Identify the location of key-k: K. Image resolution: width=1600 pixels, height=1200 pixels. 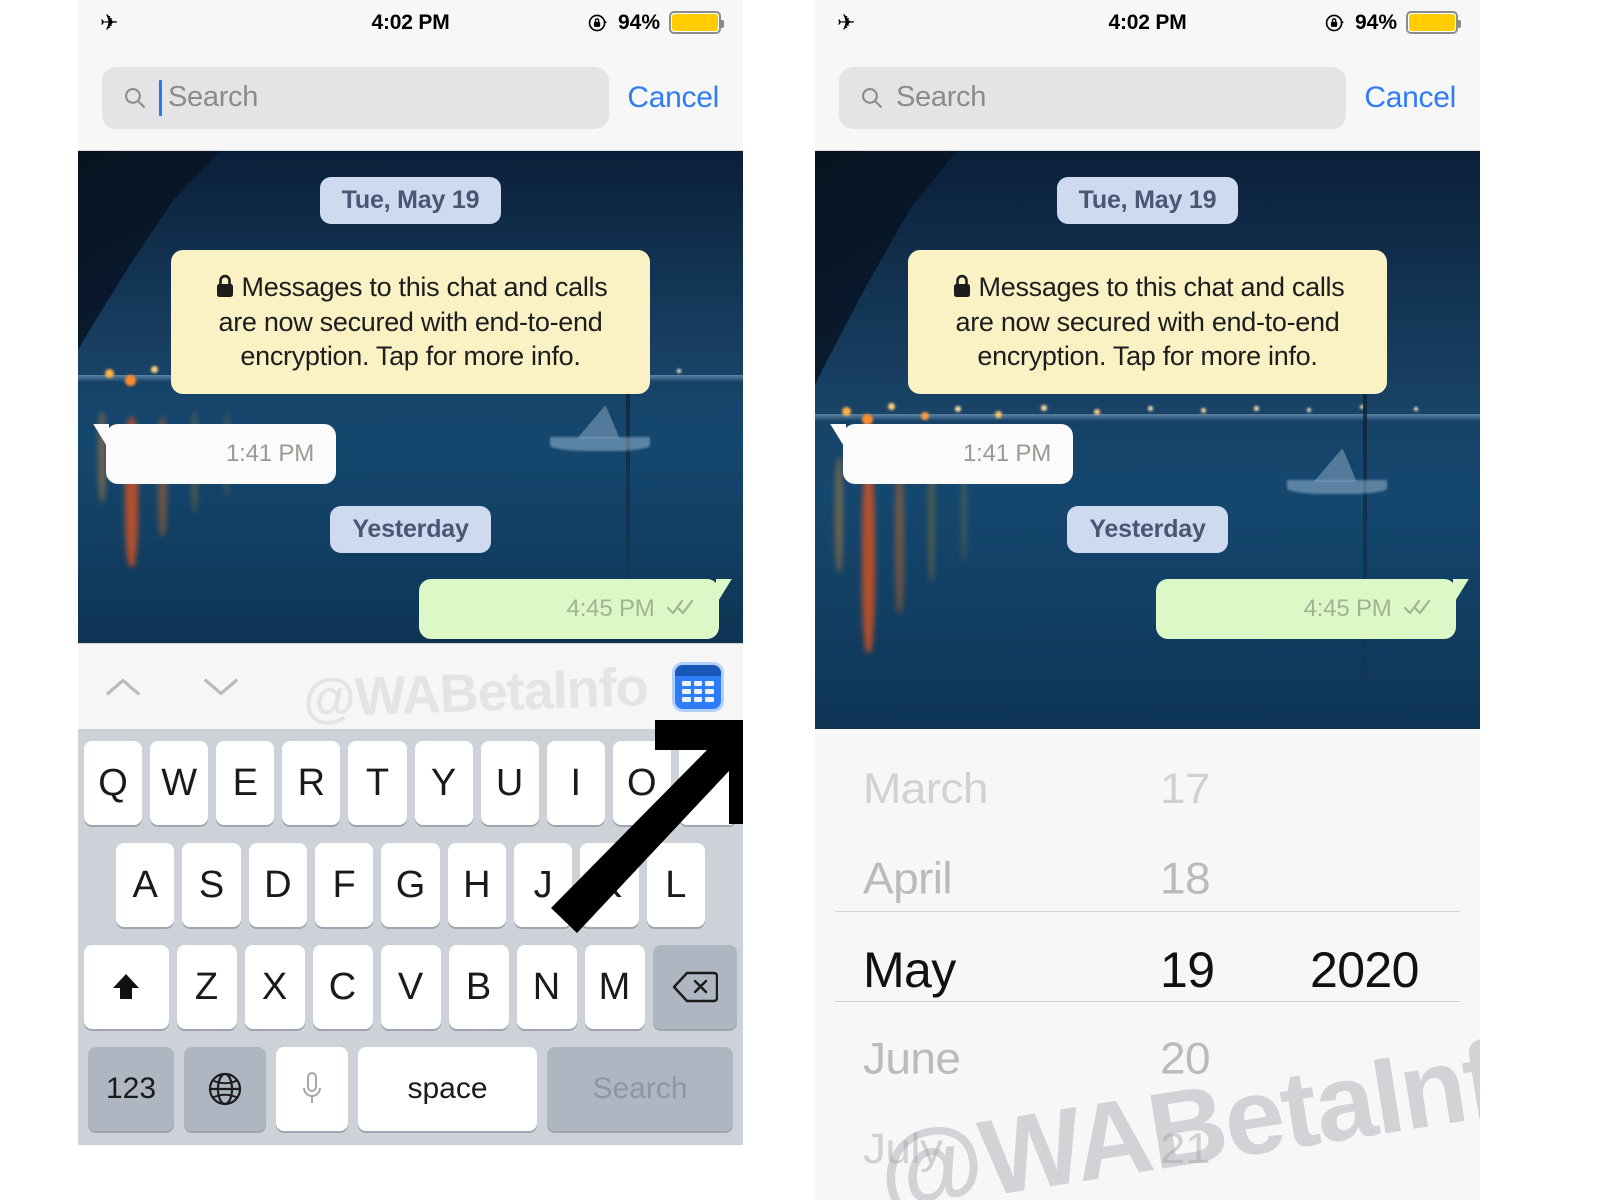
(609, 885).